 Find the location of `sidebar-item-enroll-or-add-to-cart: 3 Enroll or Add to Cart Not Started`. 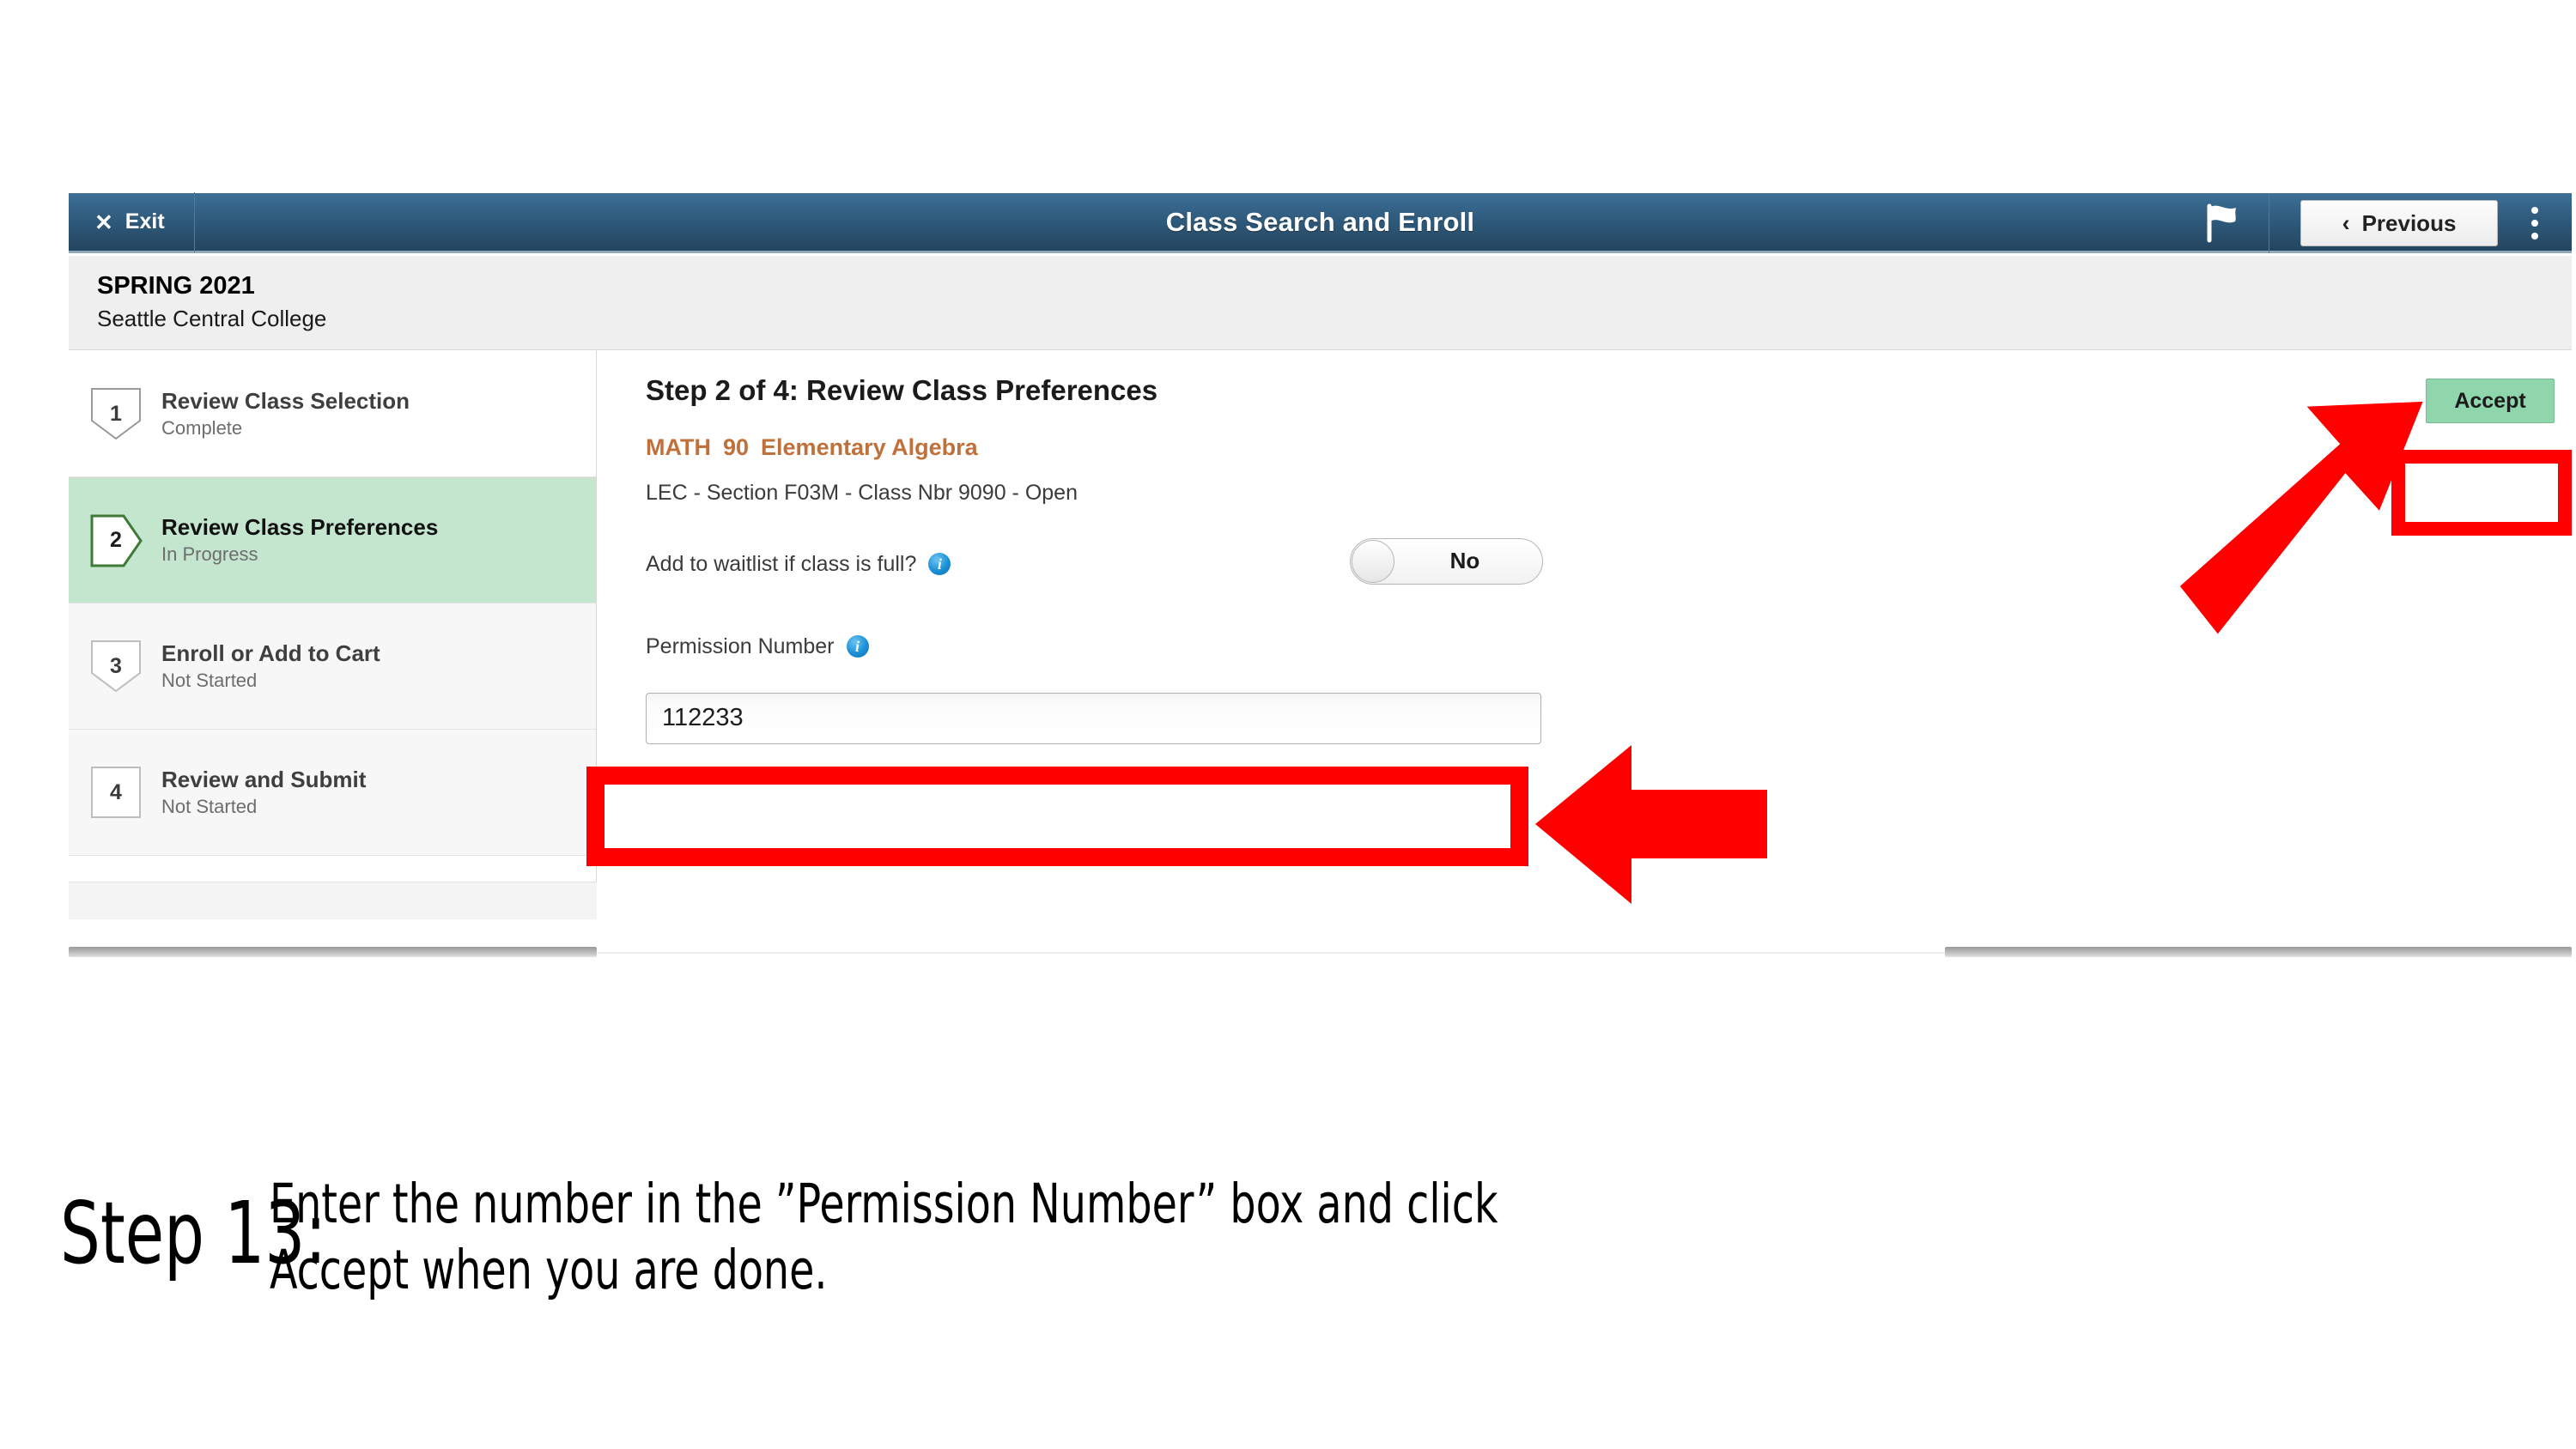

sidebar-item-enroll-or-add-to-cart: 3 Enroll or Add to Cart Not Started is located at coordinates (333, 666).